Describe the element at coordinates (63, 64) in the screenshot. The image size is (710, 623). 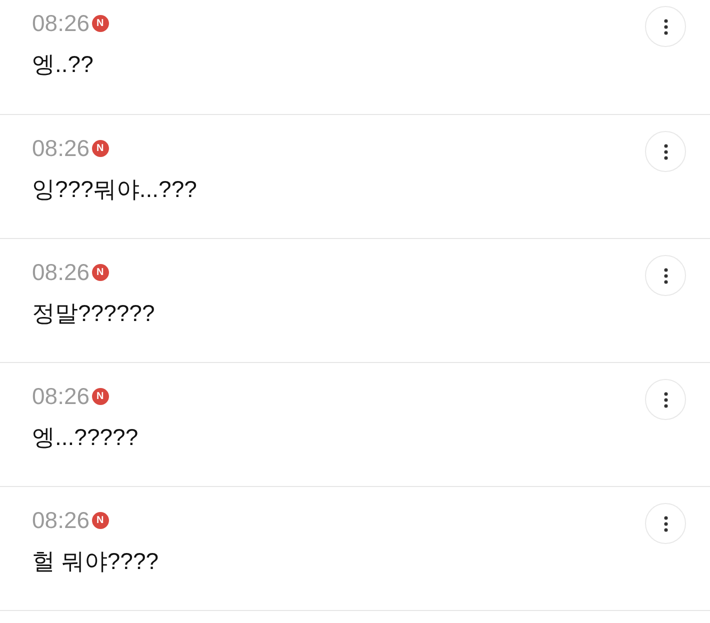
I see `comment-text: 엥..??` at that location.